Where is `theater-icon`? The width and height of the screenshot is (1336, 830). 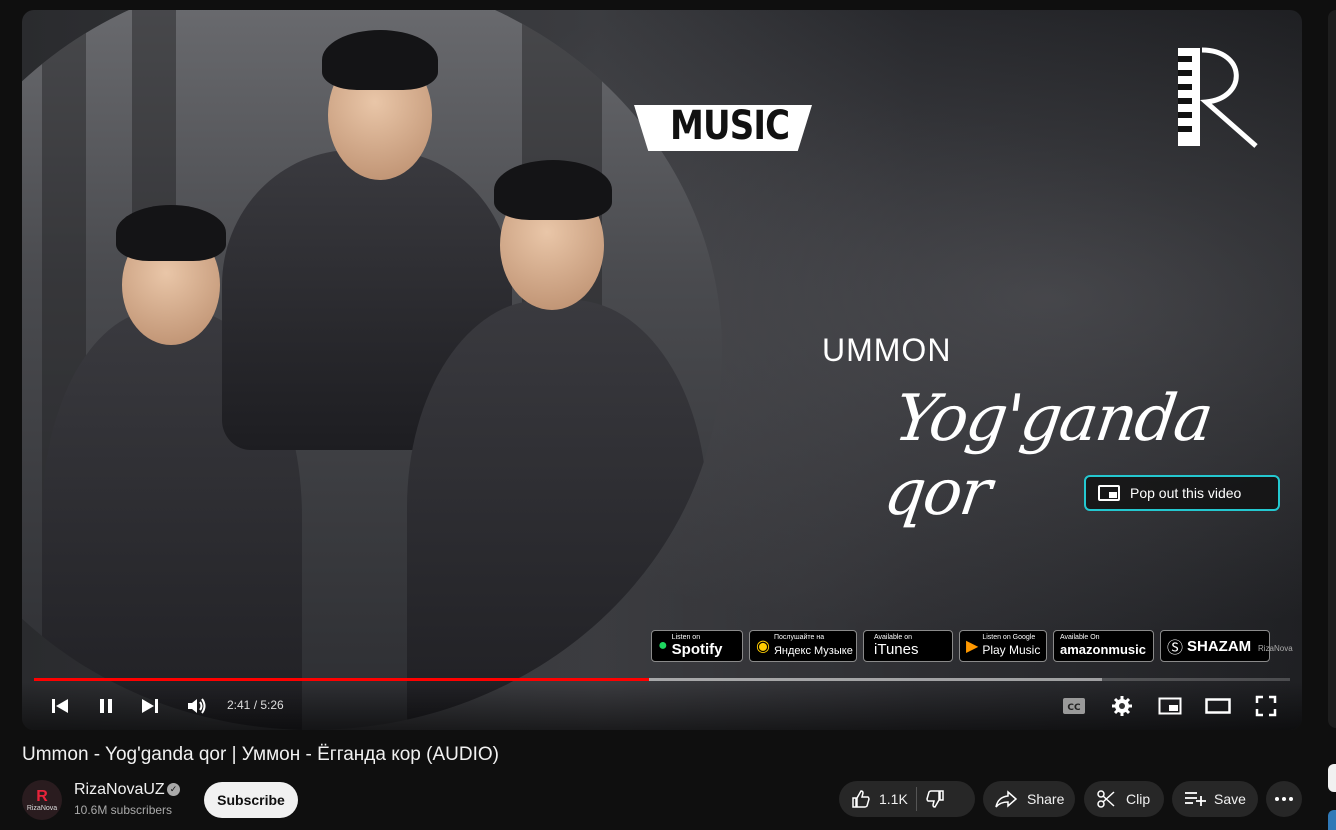
theater-icon is located at coordinates (1218, 706).